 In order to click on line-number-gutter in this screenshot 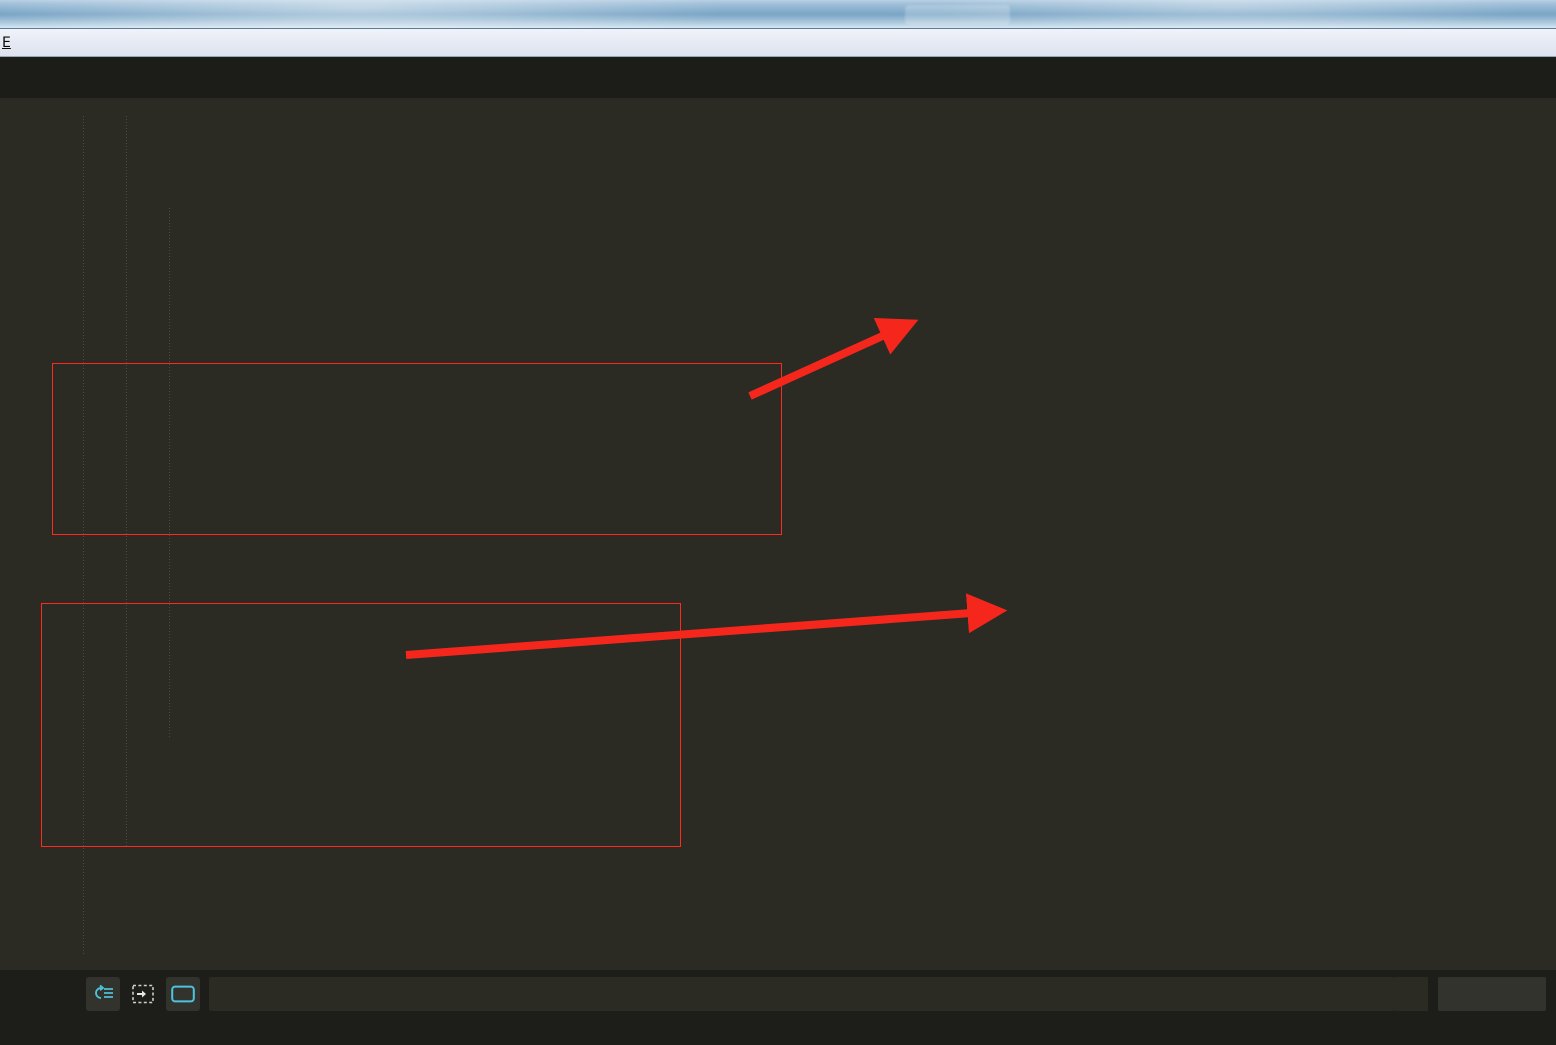, I will do `click(15, 534)`.